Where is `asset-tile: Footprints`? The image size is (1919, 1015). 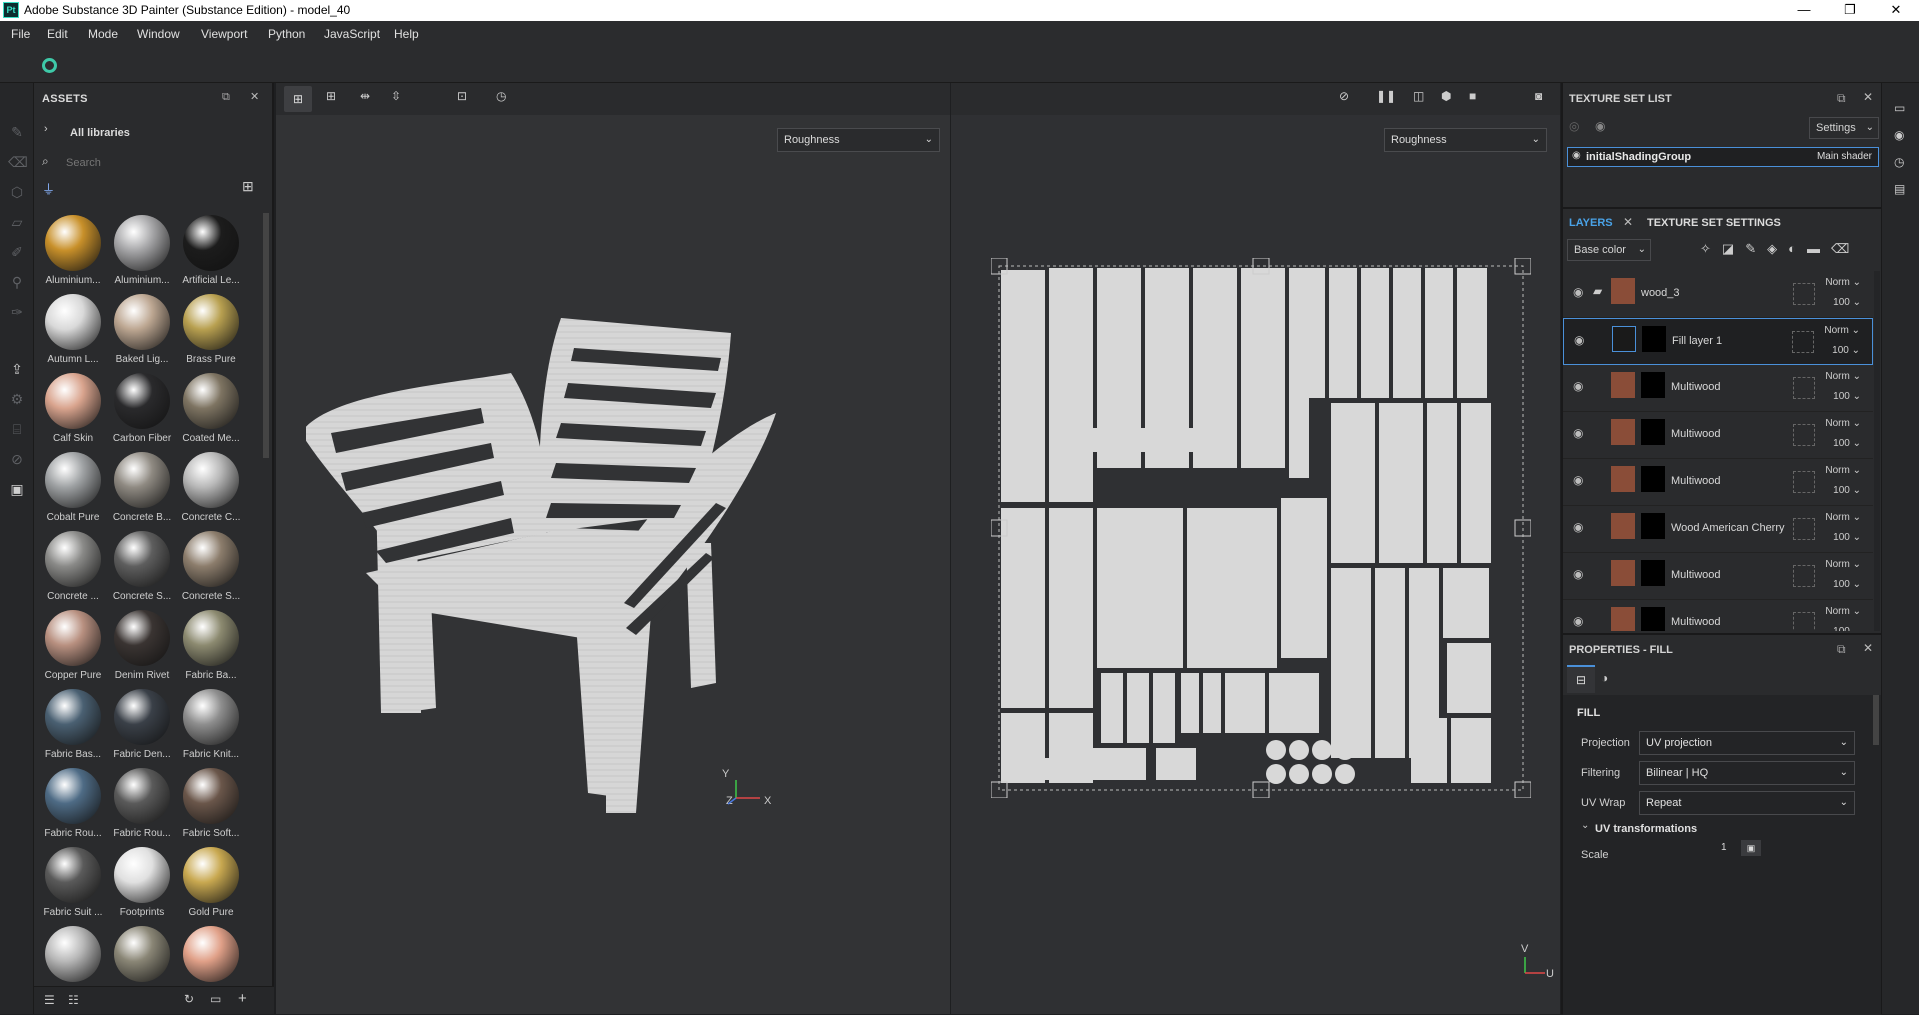 asset-tile: Footprints is located at coordinates (142, 884).